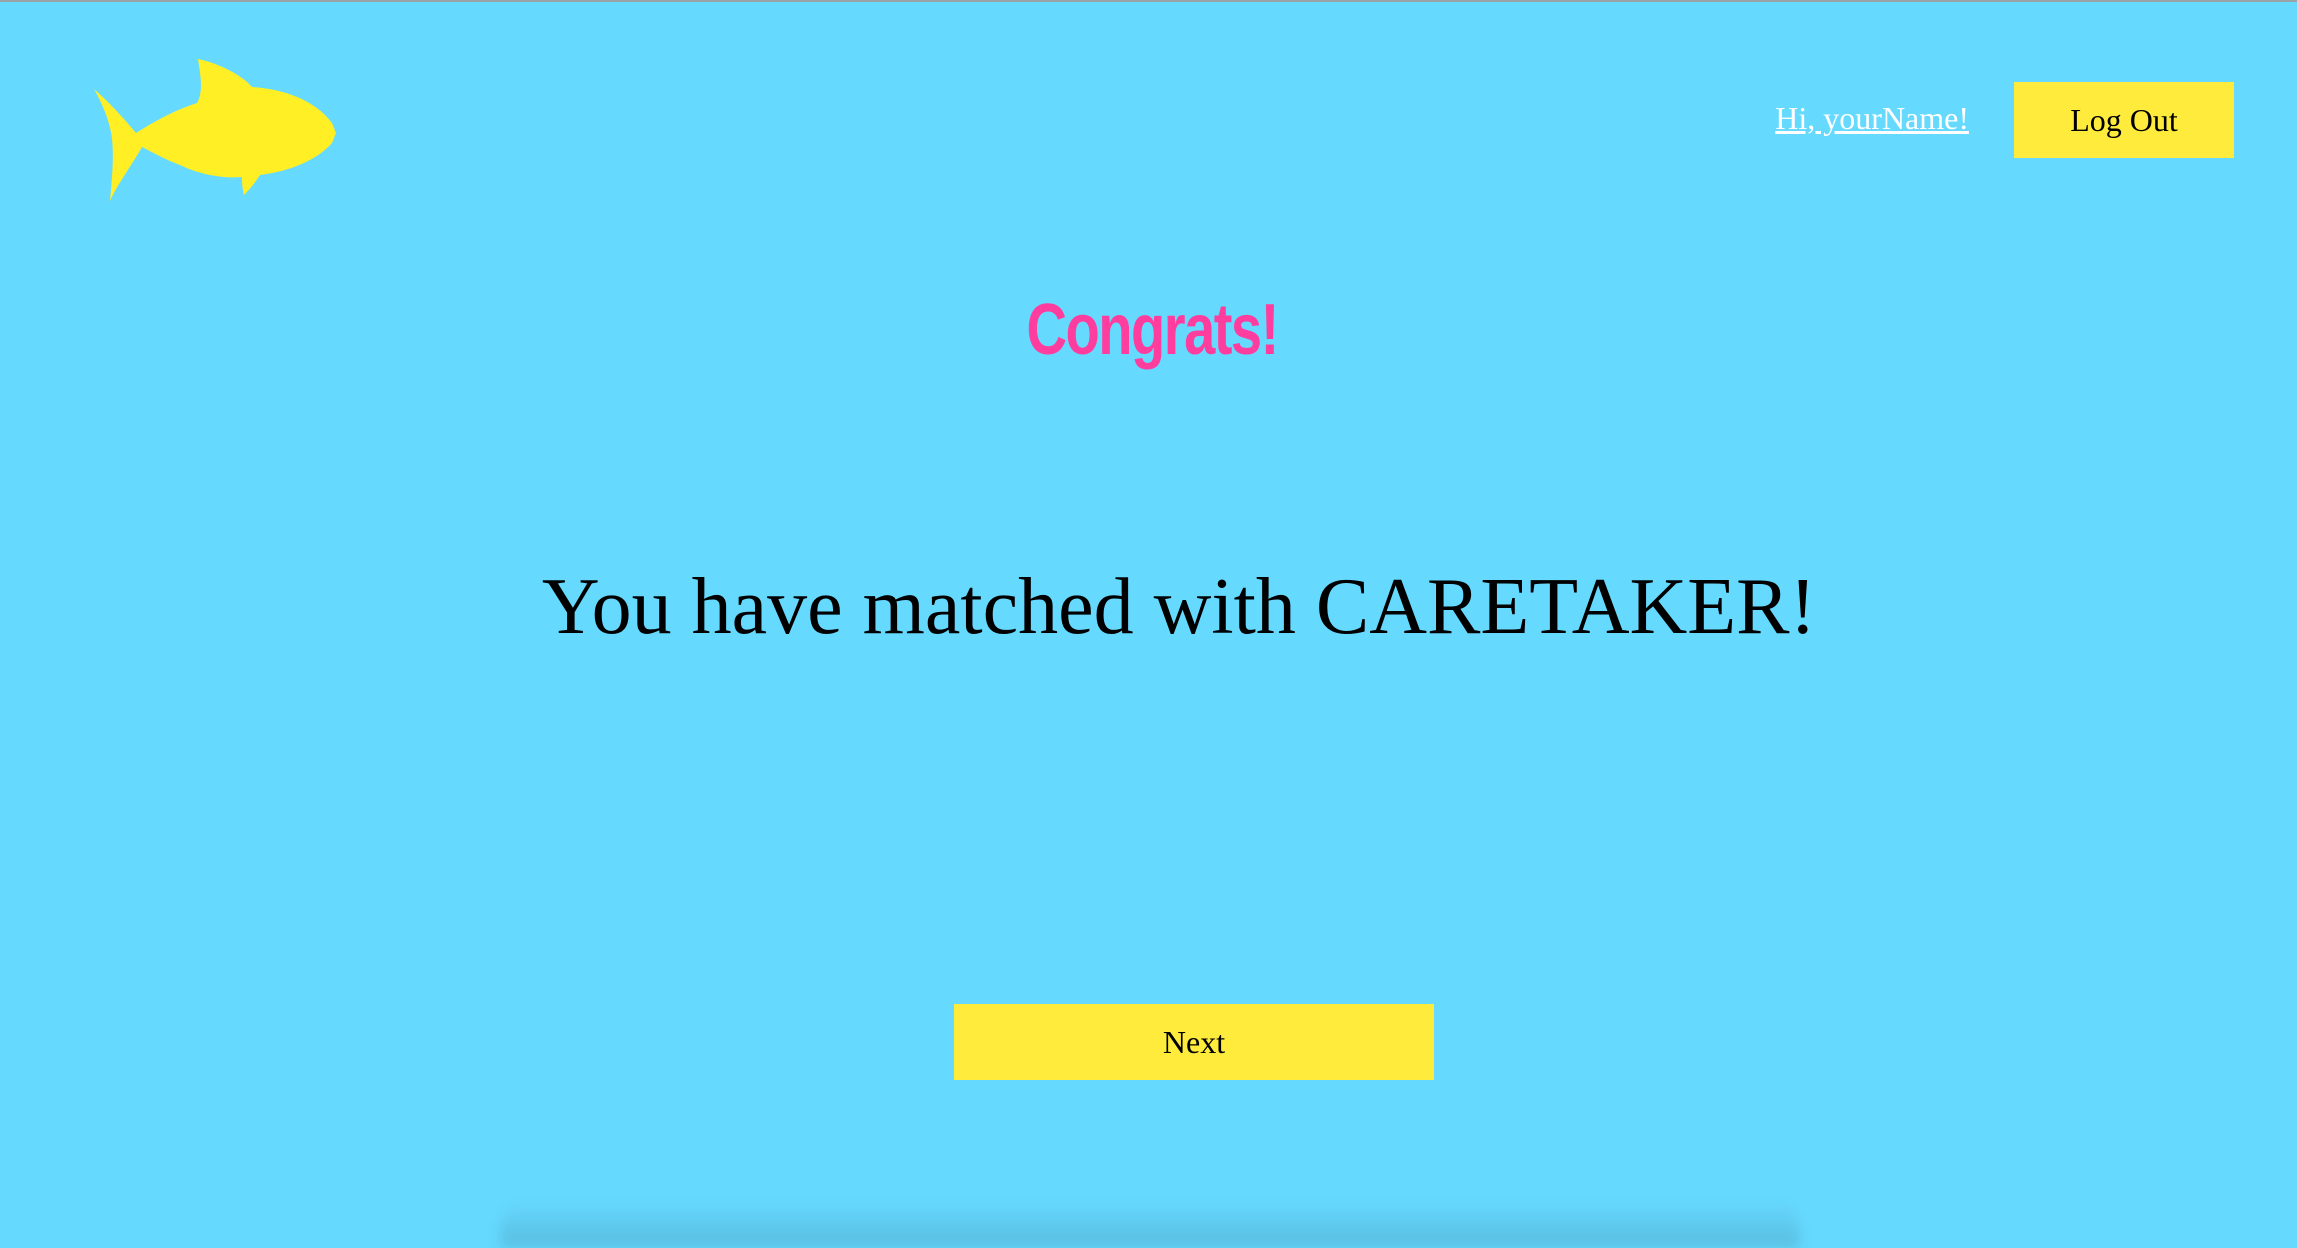  I want to click on user-greeting-link: Hi, yourName!, so click(1872, 118).